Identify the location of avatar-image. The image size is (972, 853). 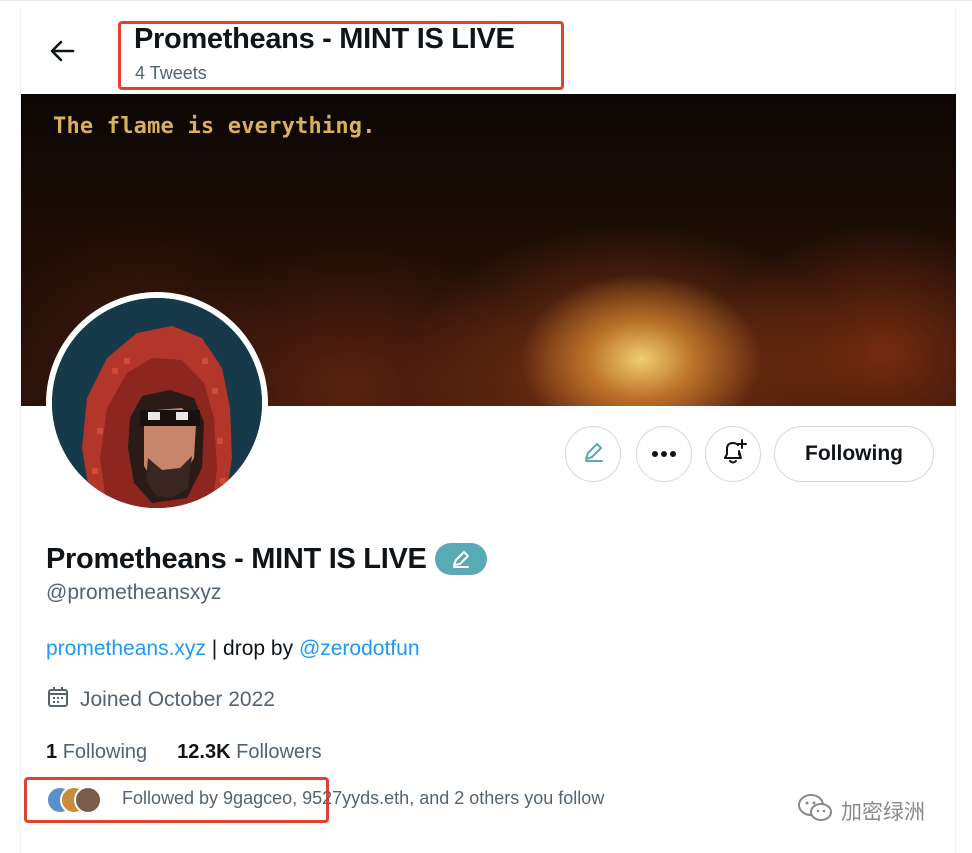
(157, 403).